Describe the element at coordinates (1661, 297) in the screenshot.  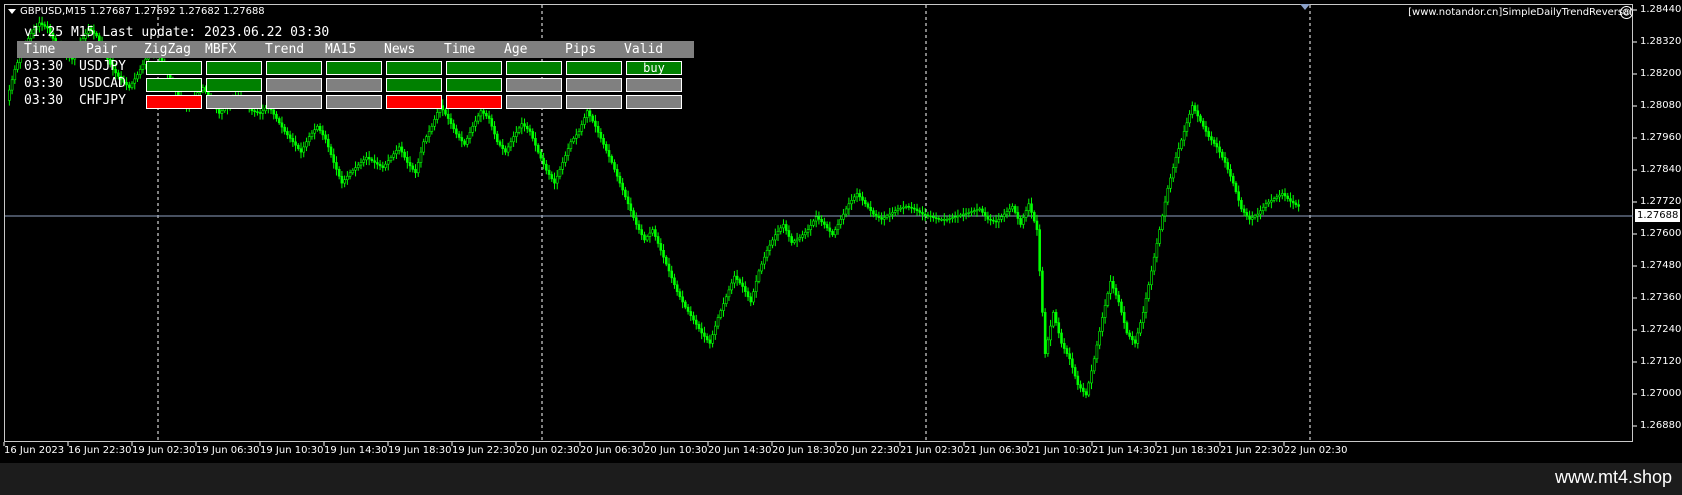
I see `price-tick-label: 1.27360` at that location.